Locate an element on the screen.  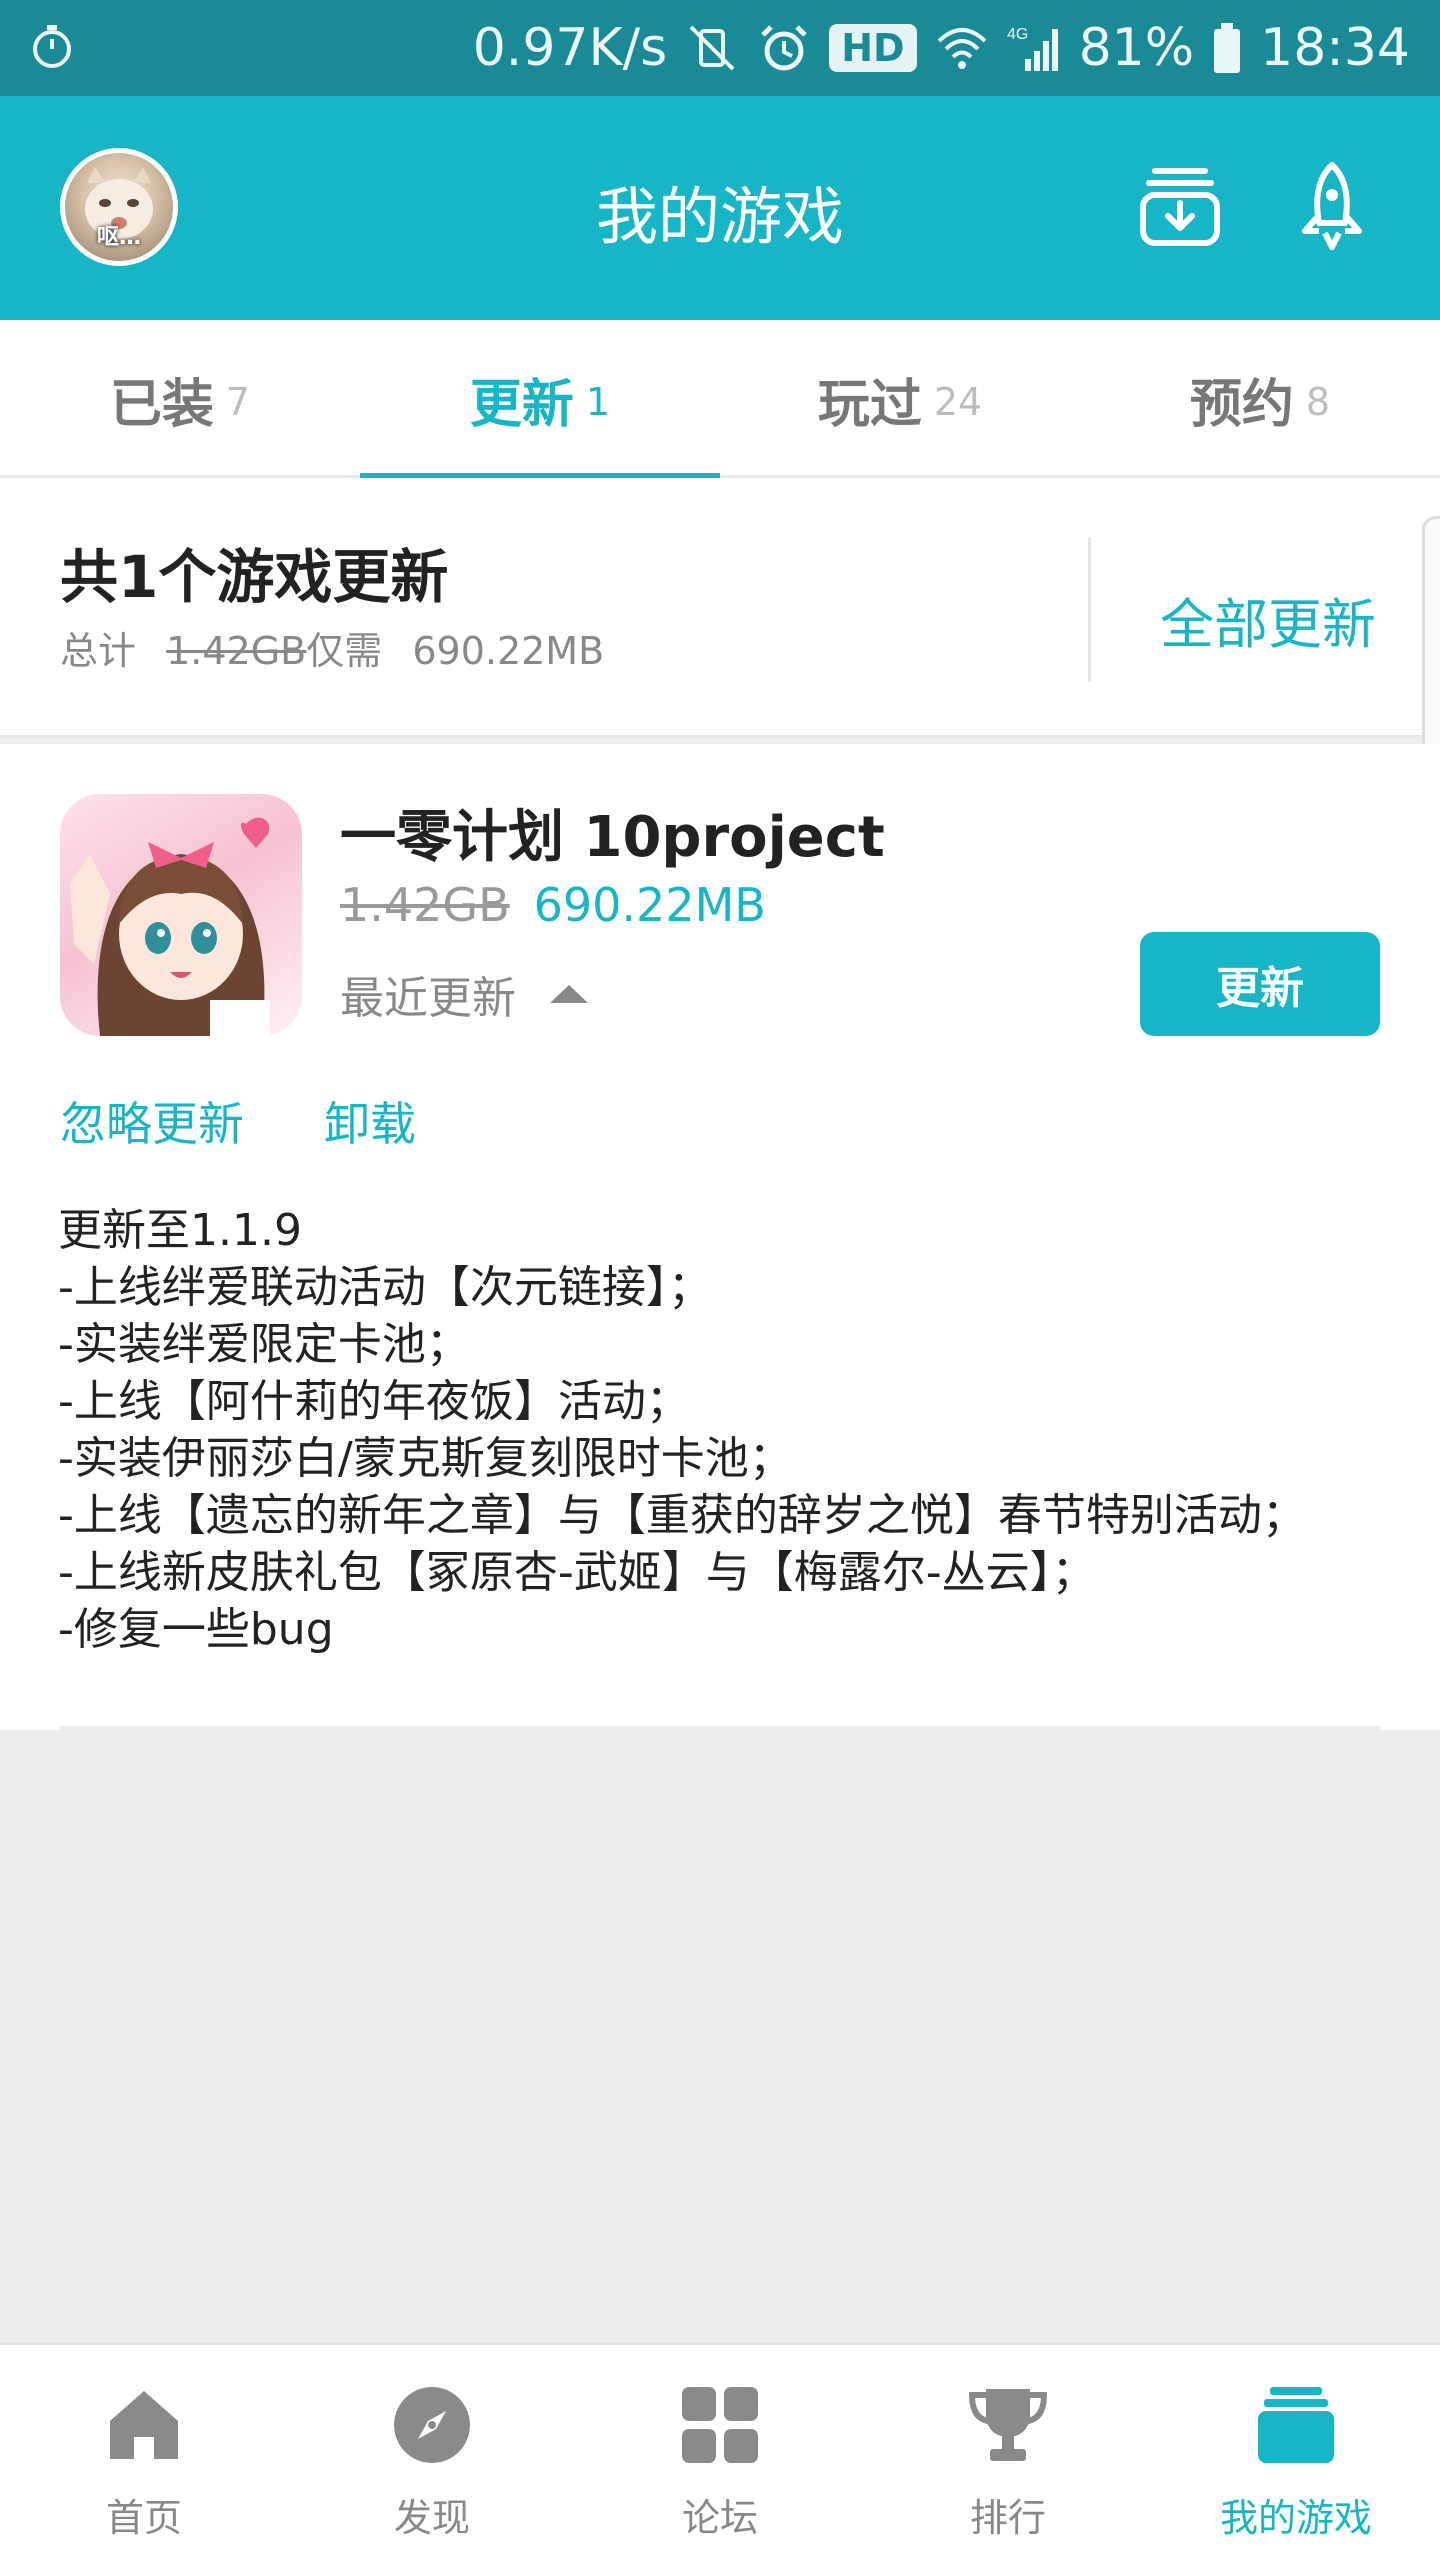
only-need-label: 仅需 is located at coordinates (344, 651).